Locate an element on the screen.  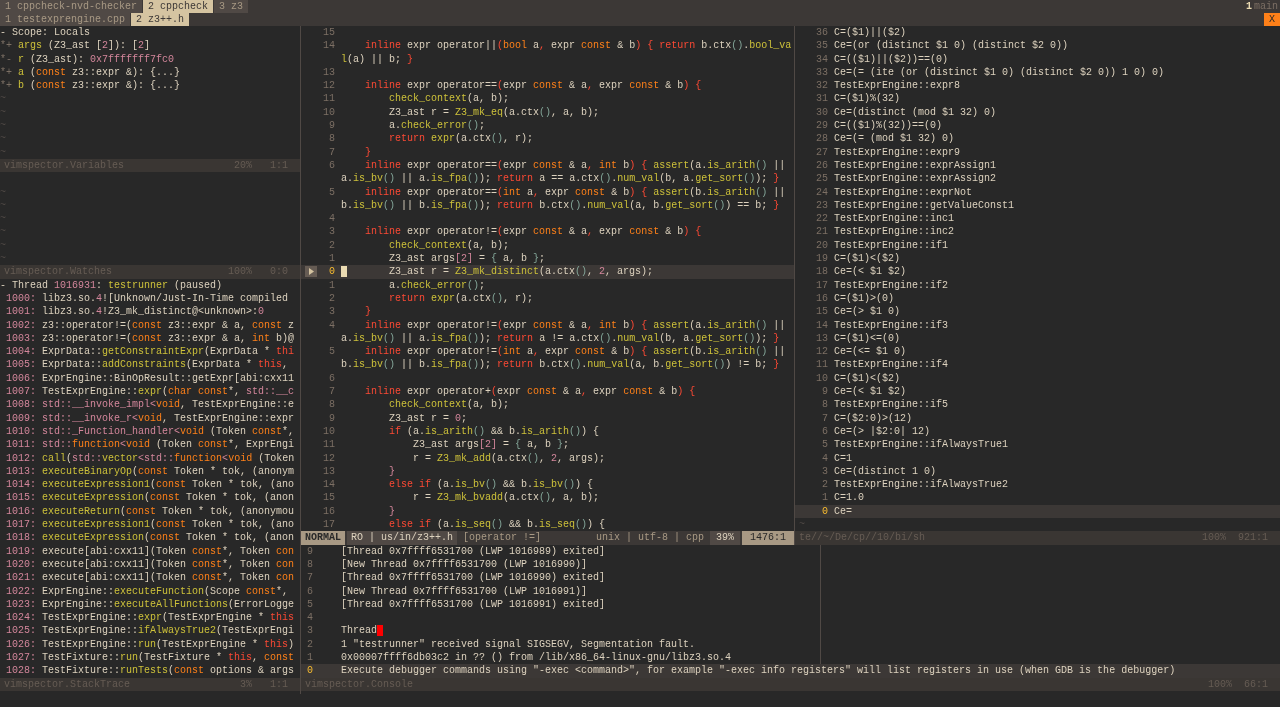
stack-frame: 1007: TestExprEngine::expr(char const*, std::__c is located at coordinates (150, 392).